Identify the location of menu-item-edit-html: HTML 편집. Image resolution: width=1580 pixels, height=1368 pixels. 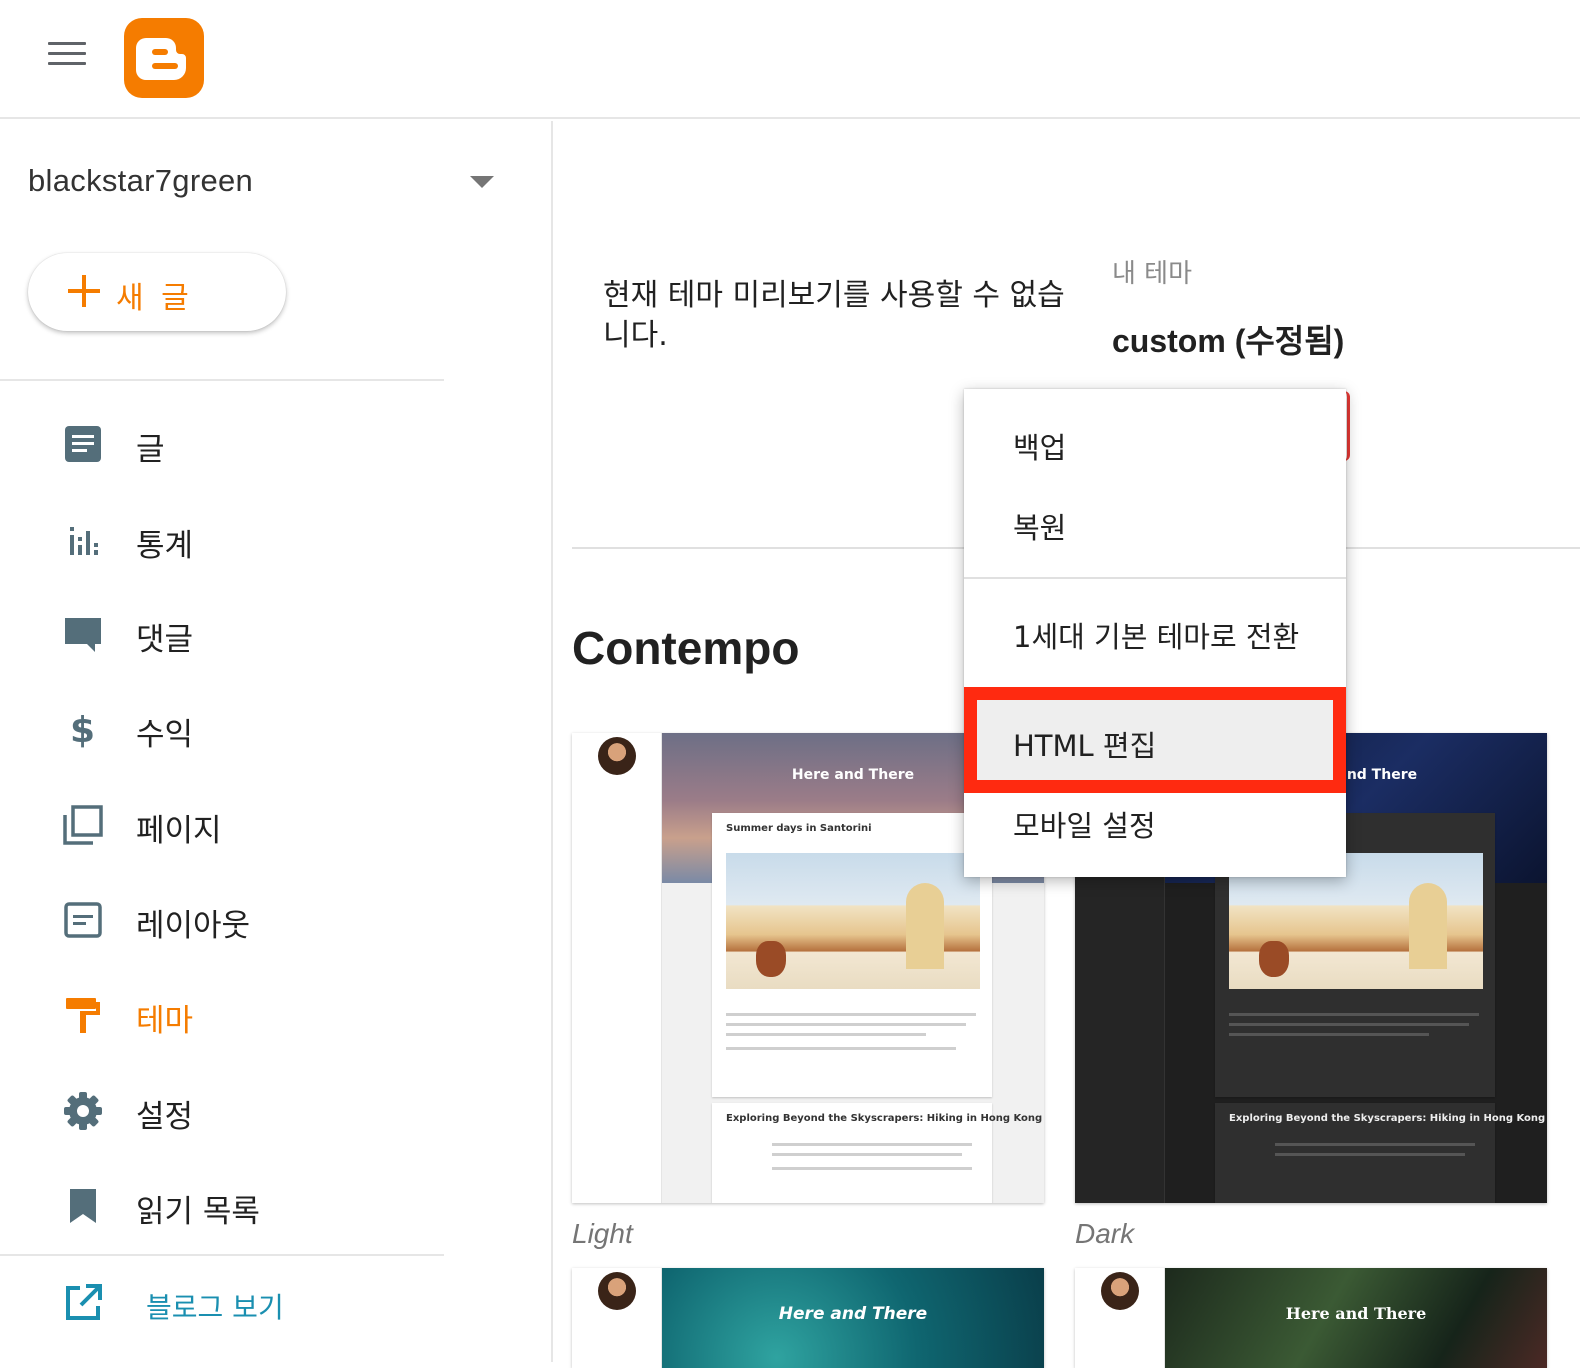
(1155, 740).